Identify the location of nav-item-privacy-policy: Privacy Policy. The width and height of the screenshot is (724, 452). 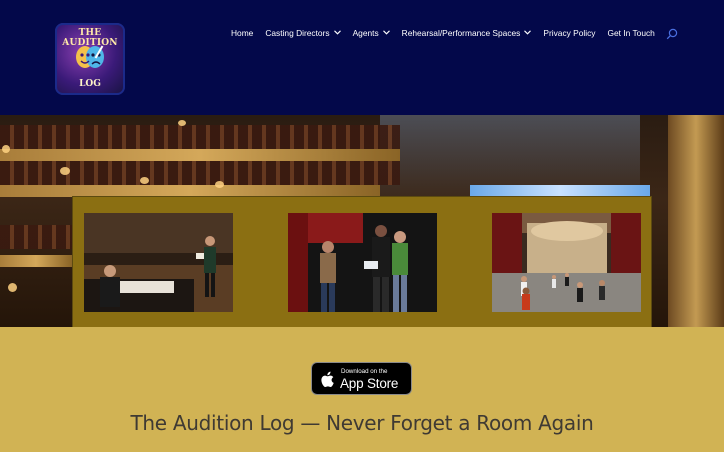
(569, 33).